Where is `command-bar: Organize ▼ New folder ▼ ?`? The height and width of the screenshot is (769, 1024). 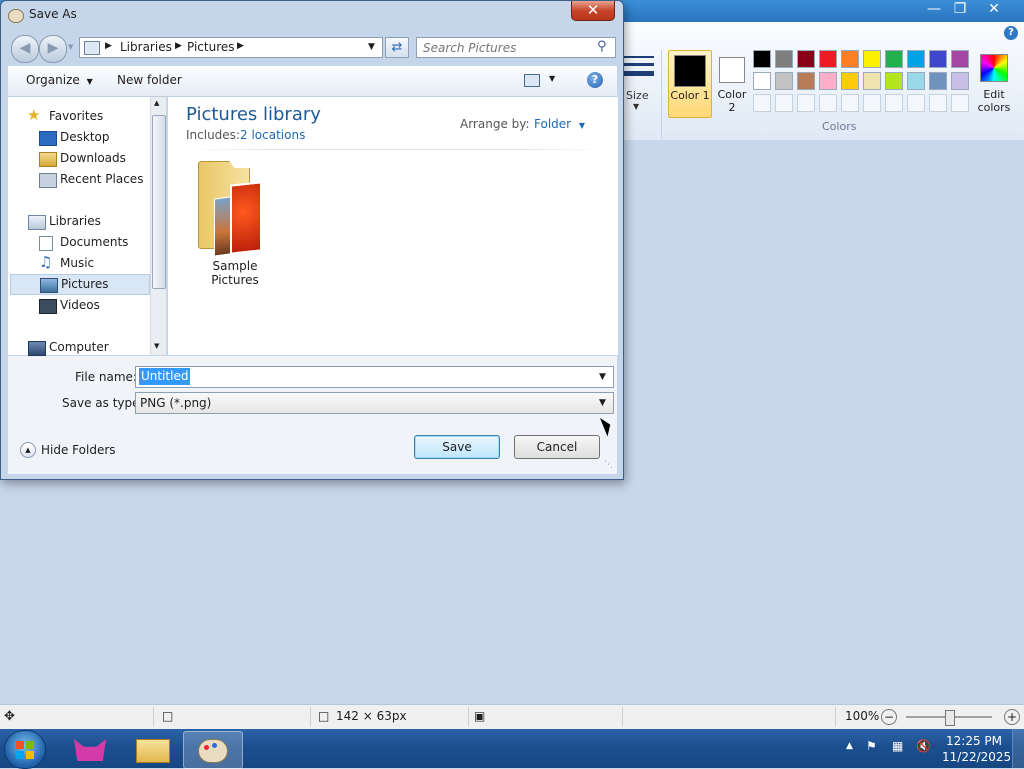 command-bar: Organize ▼ New folder ▼ ? is located at coordinates (312, 81).